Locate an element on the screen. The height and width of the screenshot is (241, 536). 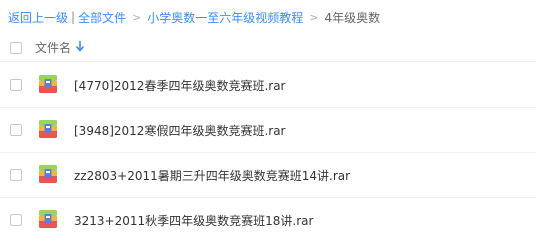
arrow-down-icon is located at coordinates (80, 46).